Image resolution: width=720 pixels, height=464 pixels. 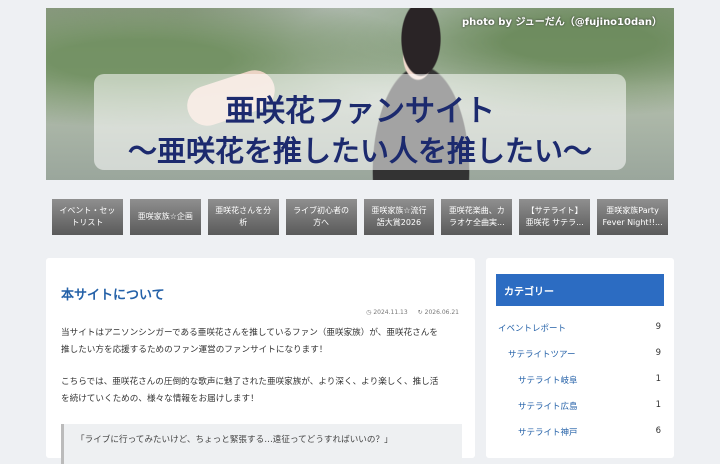 What do you see at coordinates (580, 408) in the screenshot?
I see `category-item-satellite-hiroshima: サテライト広島 1` at bounding box center [580, 408].